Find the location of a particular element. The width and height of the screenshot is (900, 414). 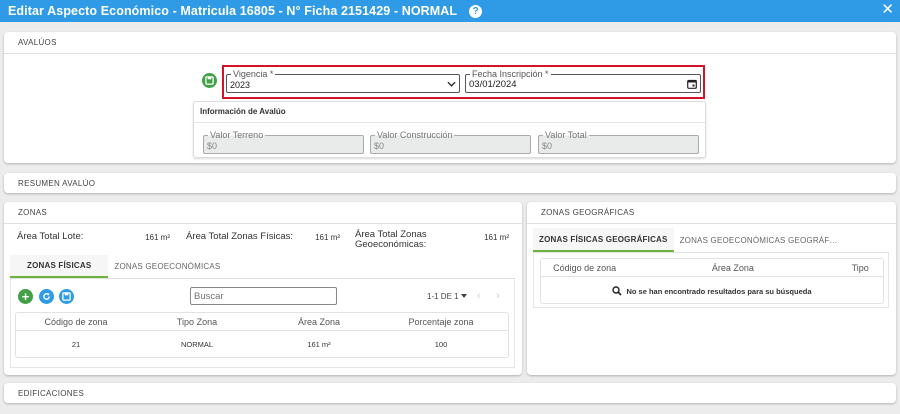

valor-total-value: $0 is located at coordinates (547, 146).